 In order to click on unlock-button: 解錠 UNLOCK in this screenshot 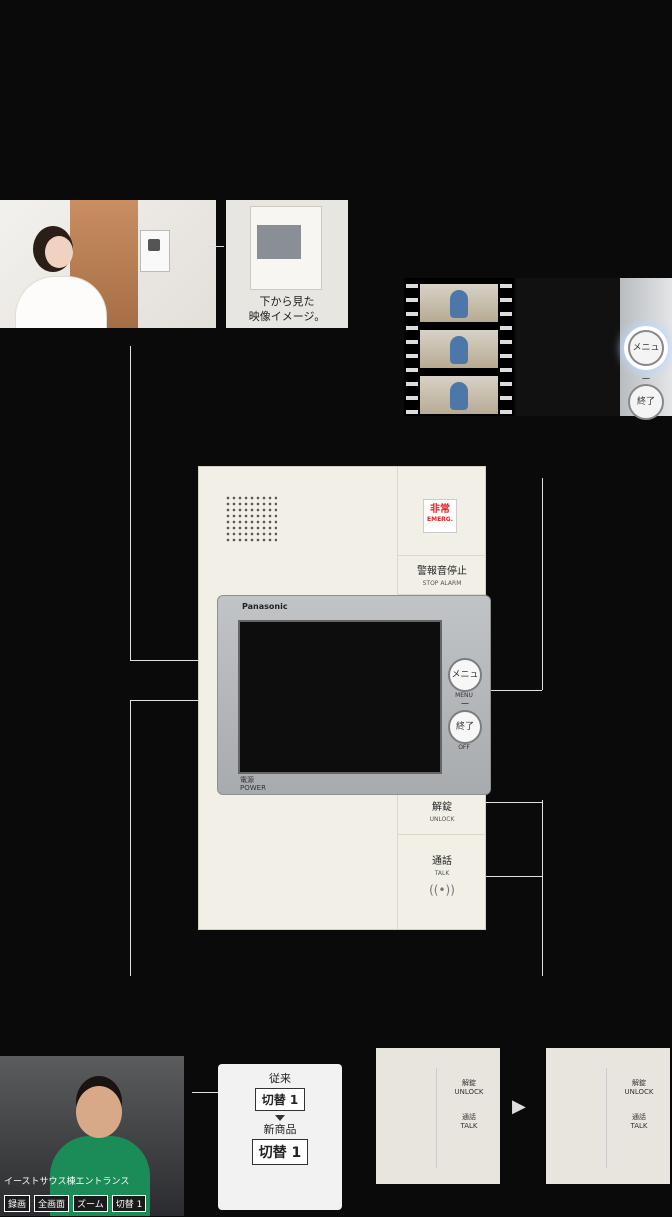, I will do `click(442, 816)`.